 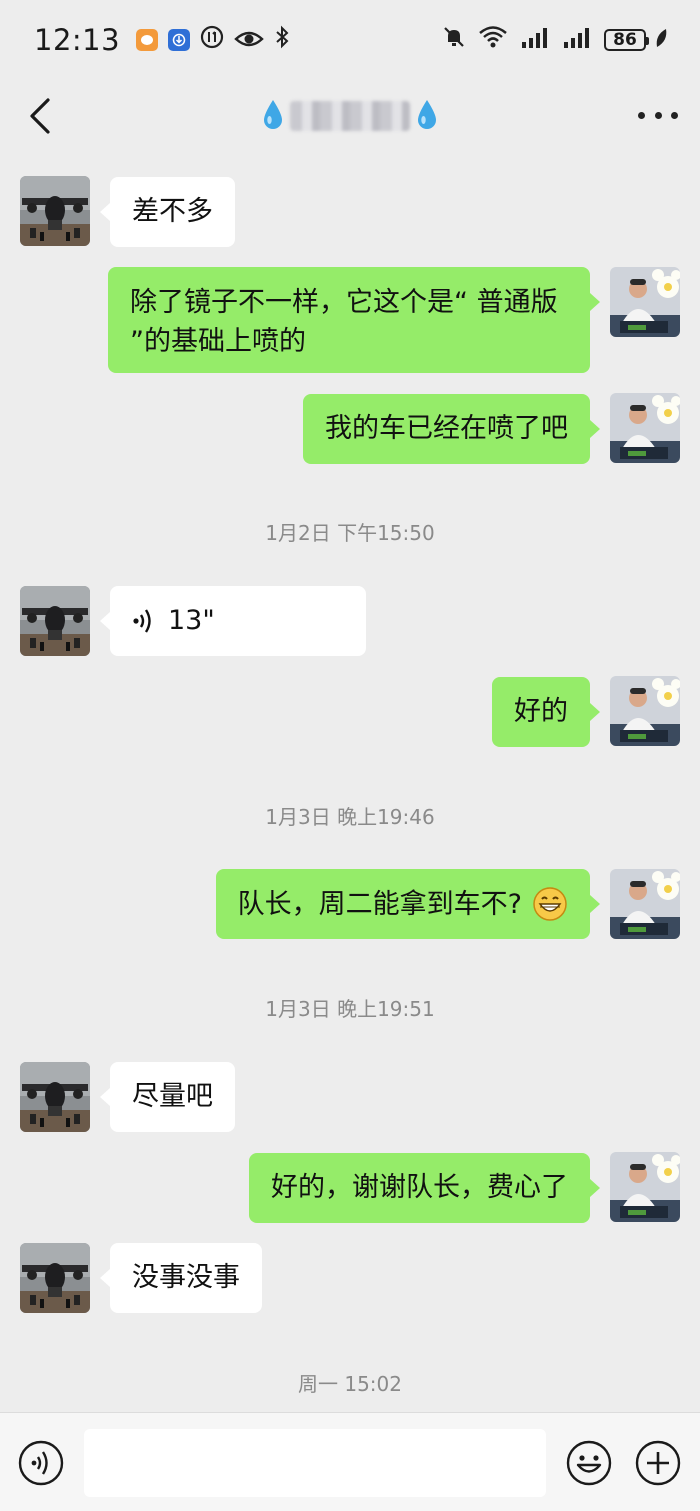 I want to click on voice-wave-icon, so click(x=142, y=620).